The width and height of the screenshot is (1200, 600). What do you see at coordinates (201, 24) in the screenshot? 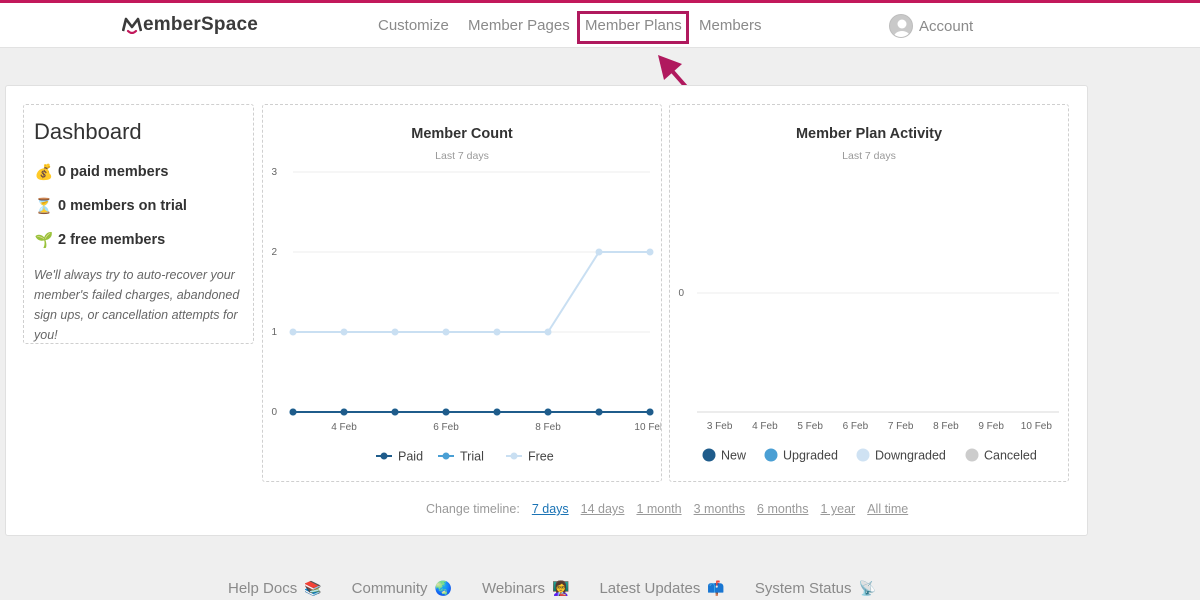
I see `logo-text: emberSpace` at bounding box center [201, 24].